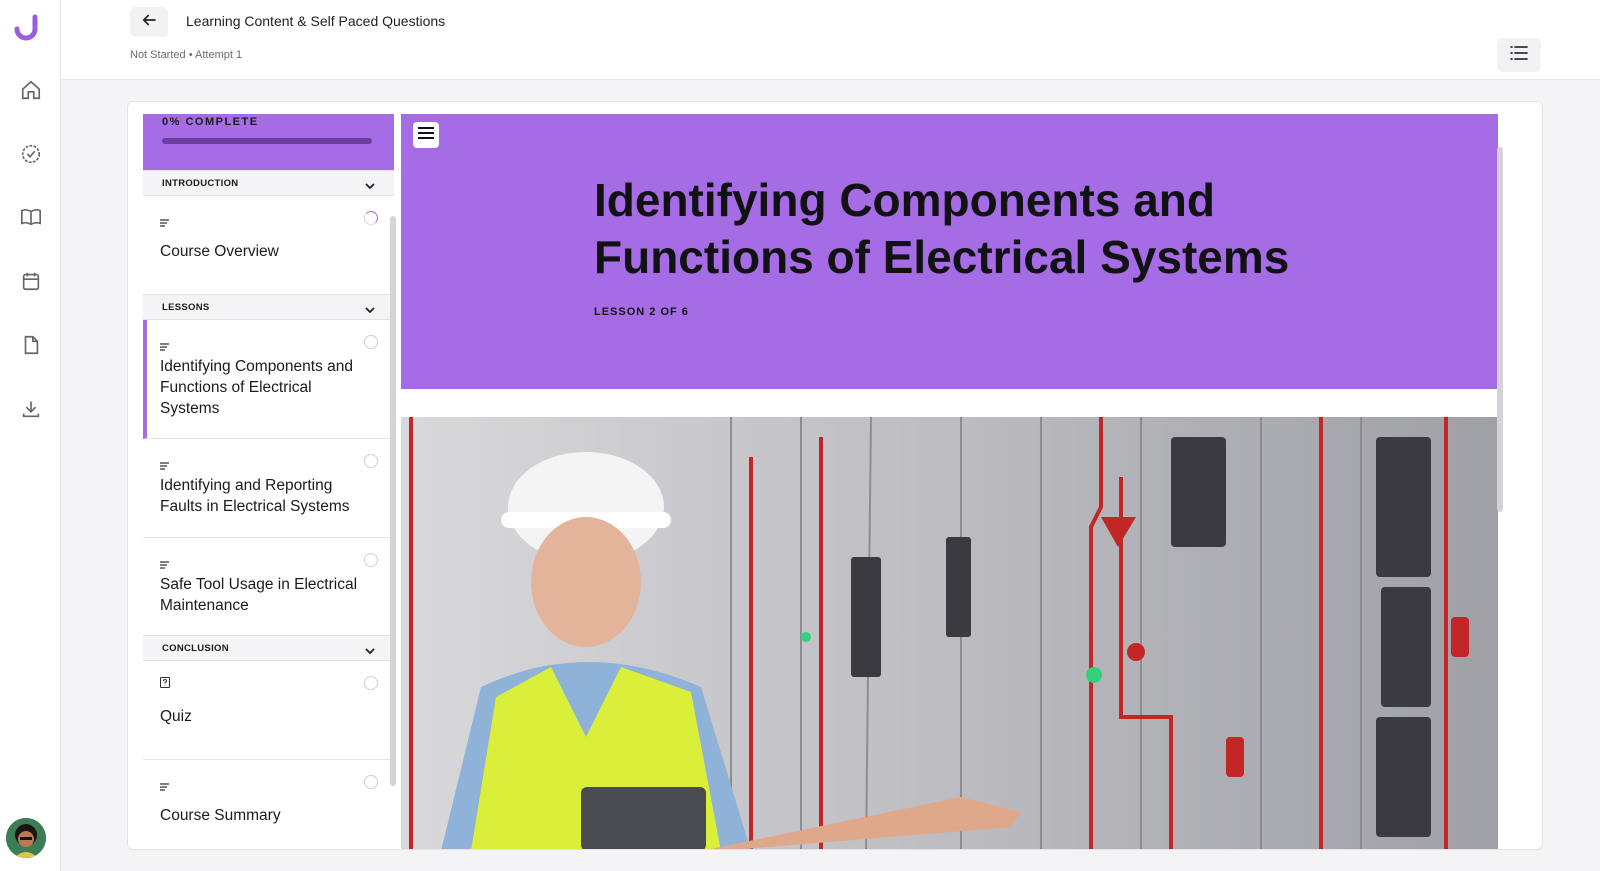  What do you see at coordinates (268, 183) in the screenshot?
I see `section-introduction: INTRODUCTION` at bounding box center [268, 183].